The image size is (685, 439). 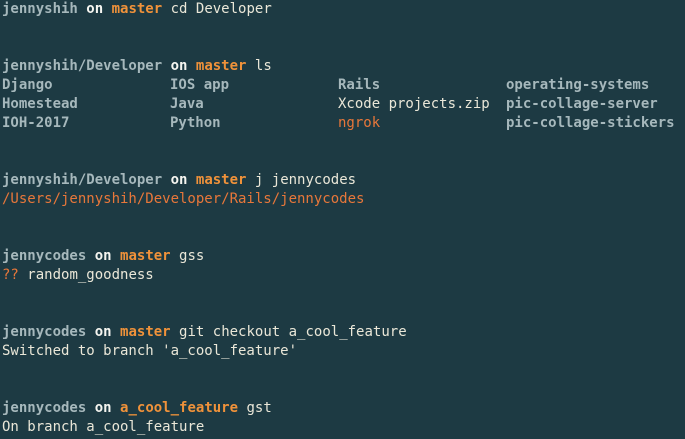 I want to click on ls-entry-dir: Rails, so click(x=359, y=85).